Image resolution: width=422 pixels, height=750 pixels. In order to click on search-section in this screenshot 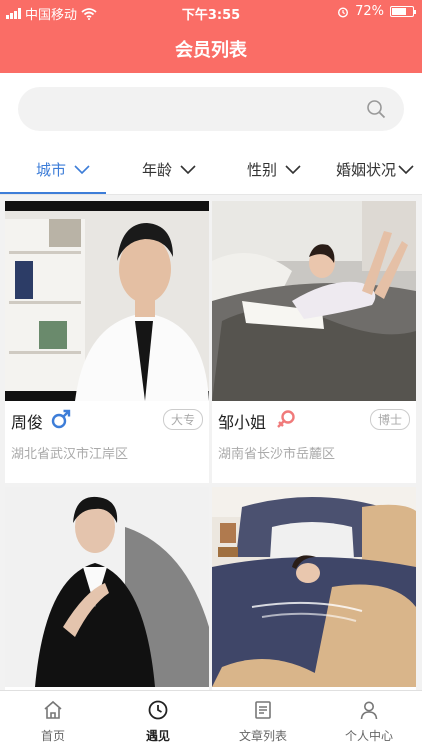, I will do `click(211, 109)`.